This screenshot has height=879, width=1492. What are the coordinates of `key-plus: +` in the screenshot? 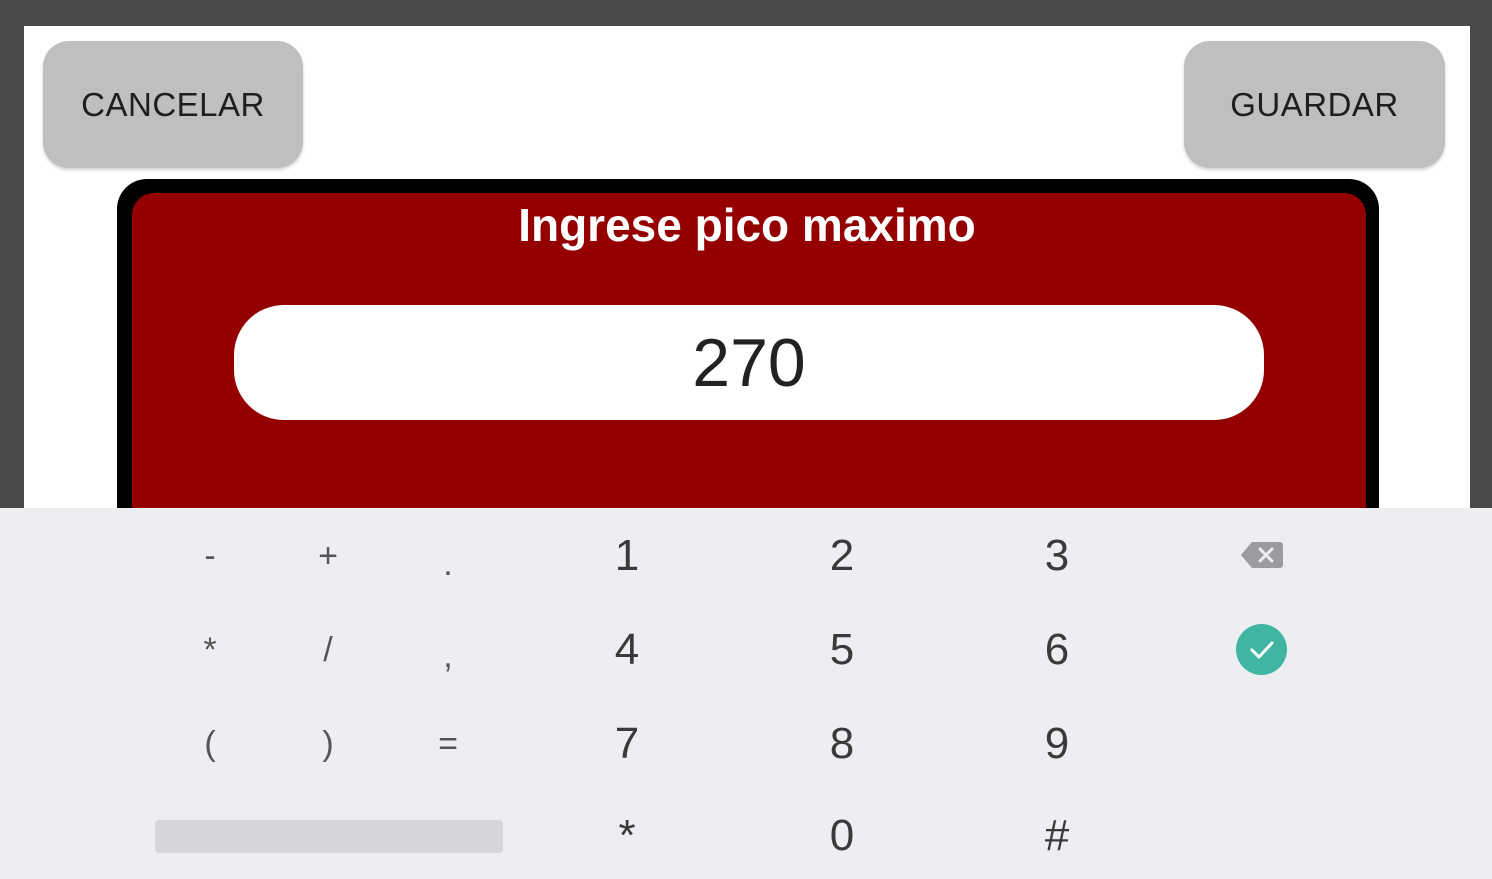 It's located at (328, 556).